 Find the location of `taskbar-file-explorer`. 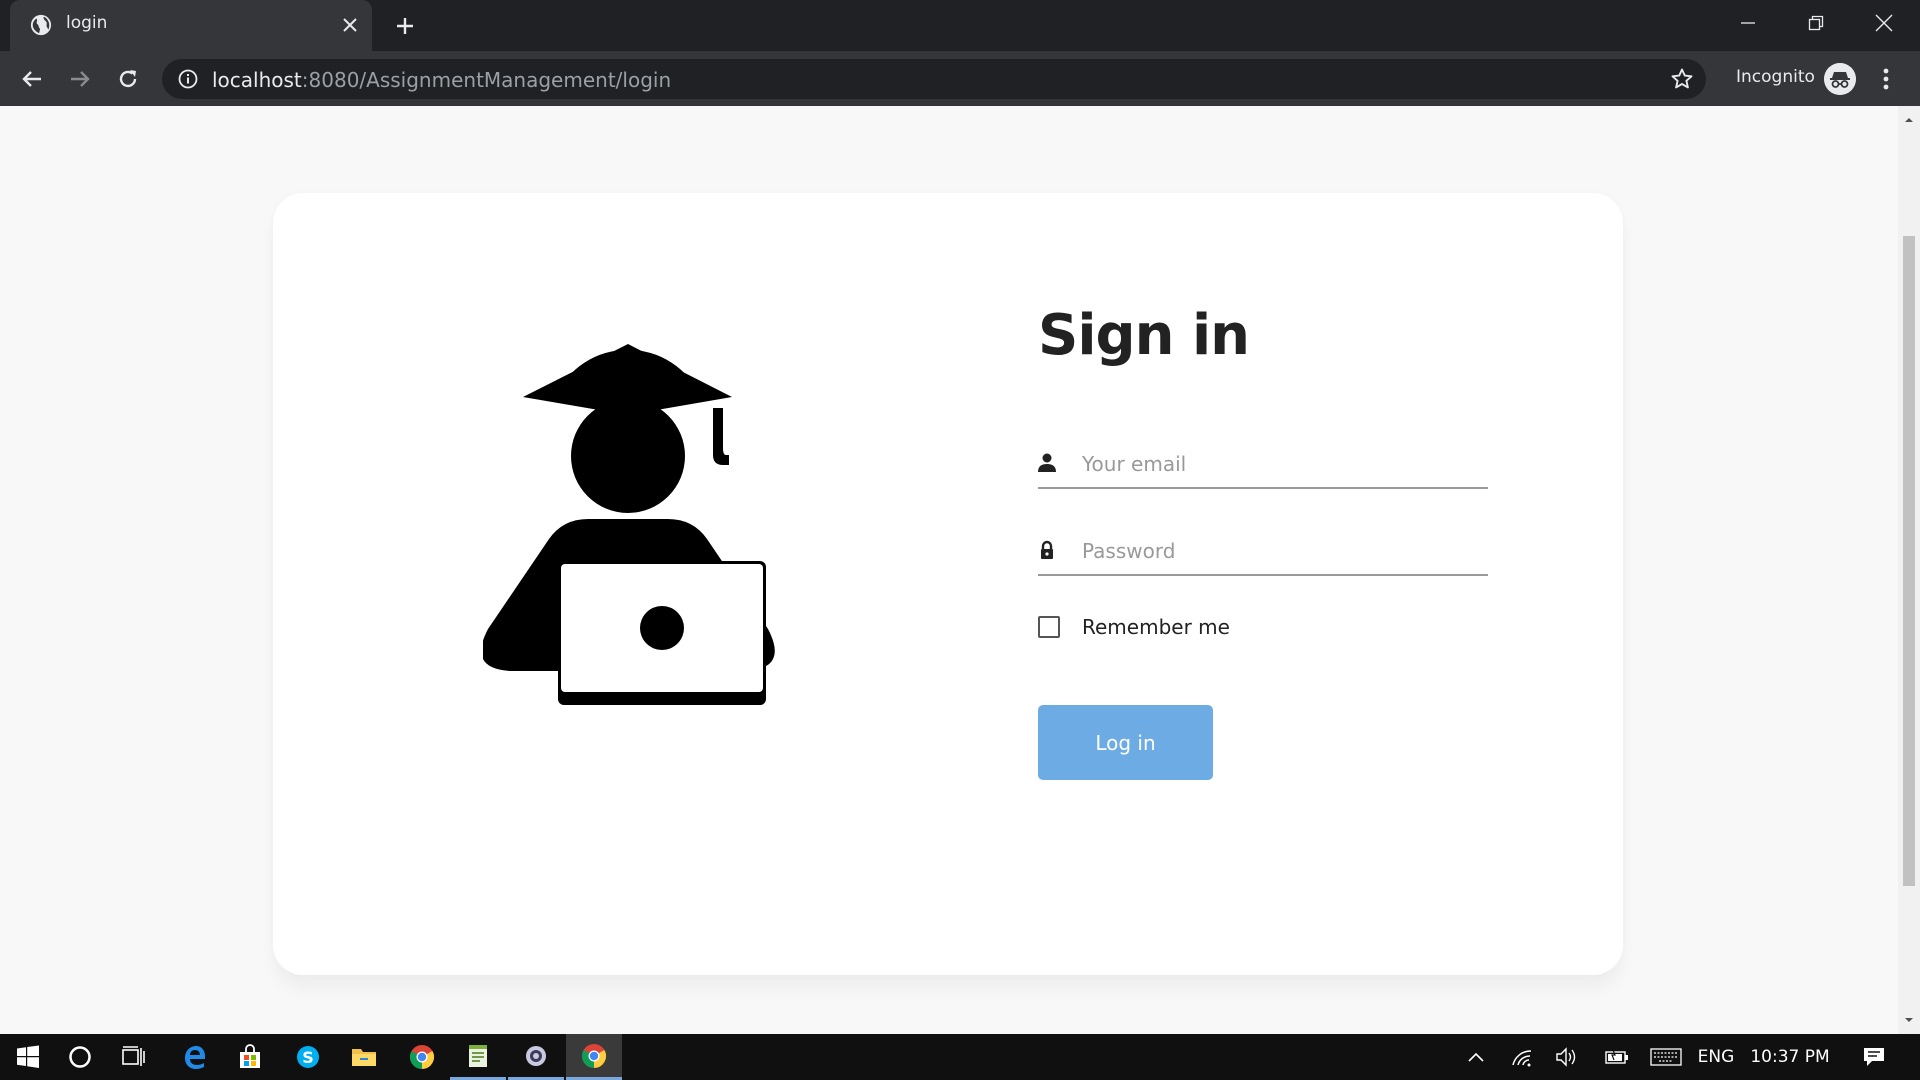

taskbar-file-explorer is located at coordinates (364, 1057).